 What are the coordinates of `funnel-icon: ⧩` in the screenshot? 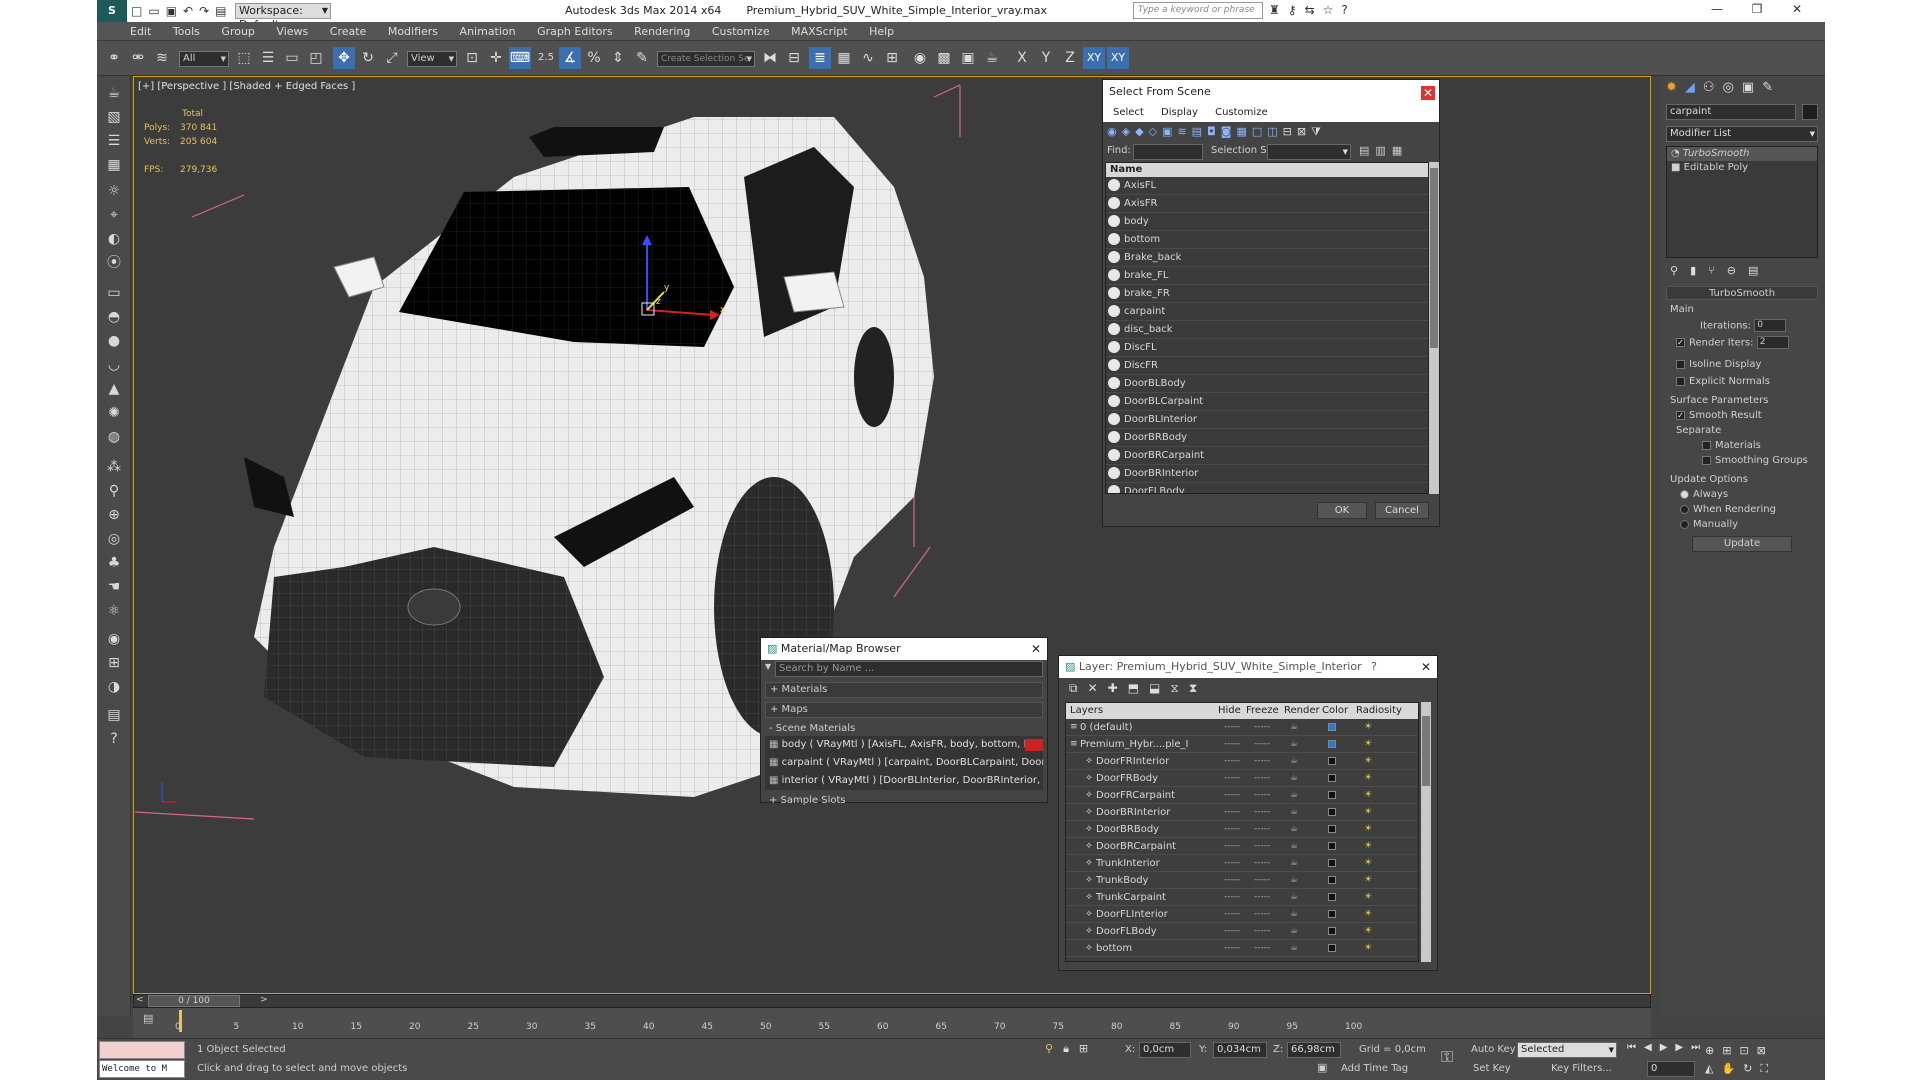 It's located at (1318, 131).